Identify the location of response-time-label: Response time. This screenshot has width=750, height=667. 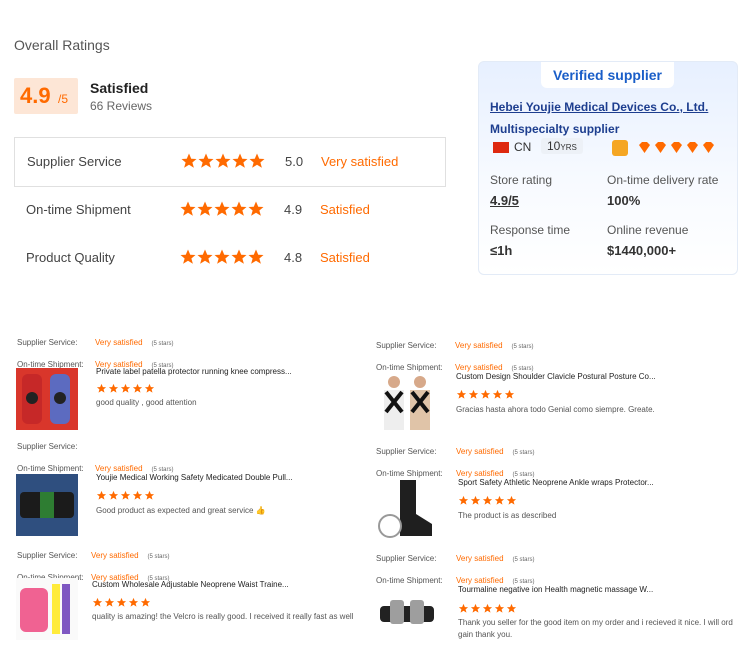
(530, 230).